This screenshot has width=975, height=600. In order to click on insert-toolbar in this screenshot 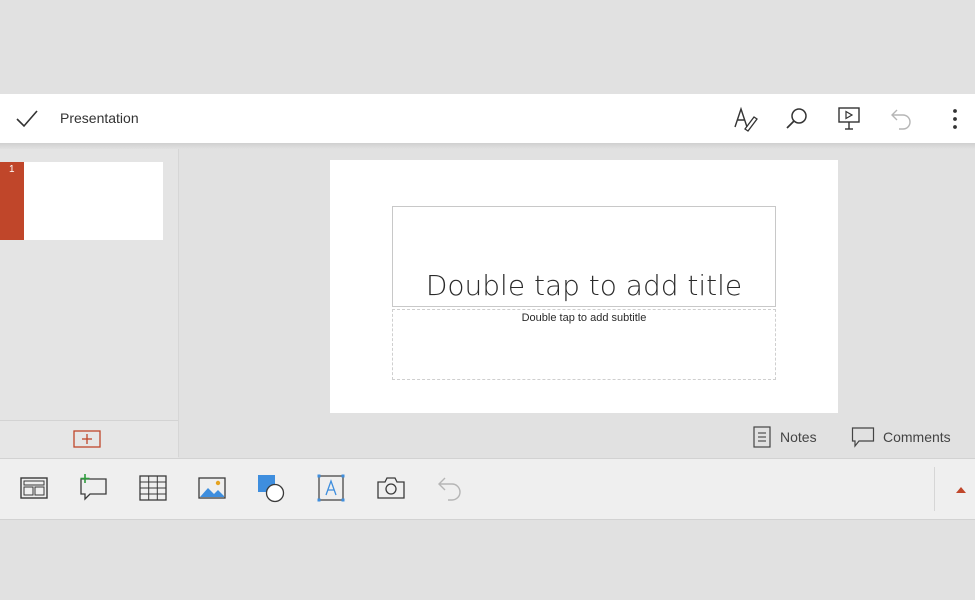, I will do `click(487, 489)`.